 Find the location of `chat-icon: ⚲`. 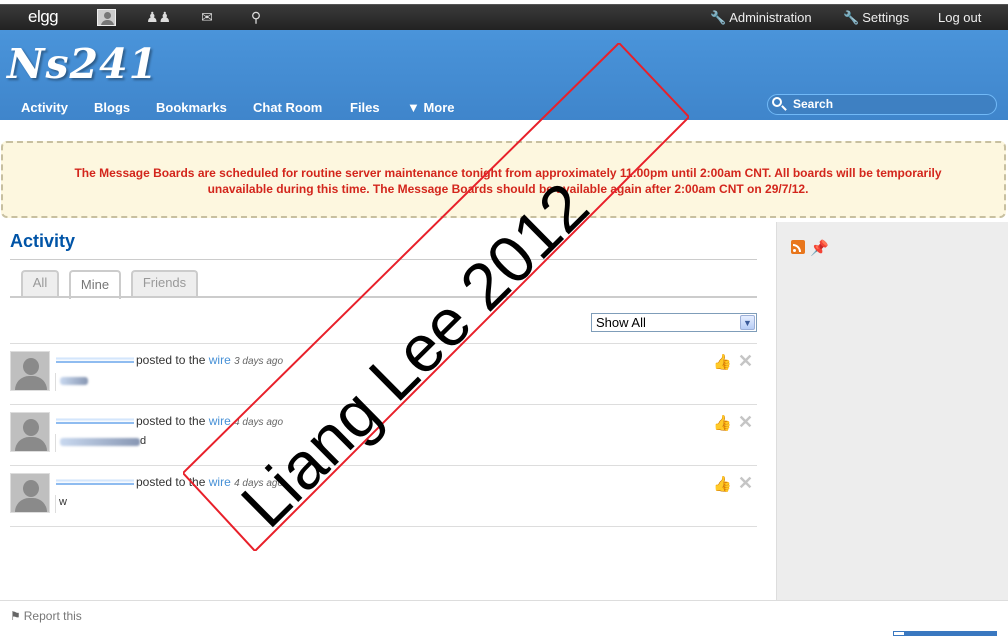

chat-icon: ⚲ is located at coordinates (256, 17).